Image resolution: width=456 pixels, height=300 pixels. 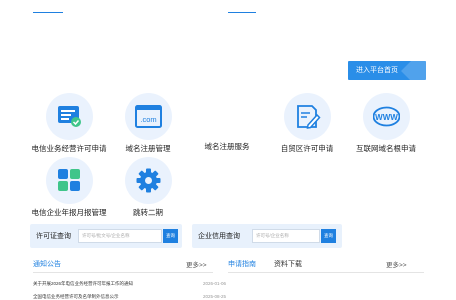 I want to click on gear-icon, so click(x=148, y=180).